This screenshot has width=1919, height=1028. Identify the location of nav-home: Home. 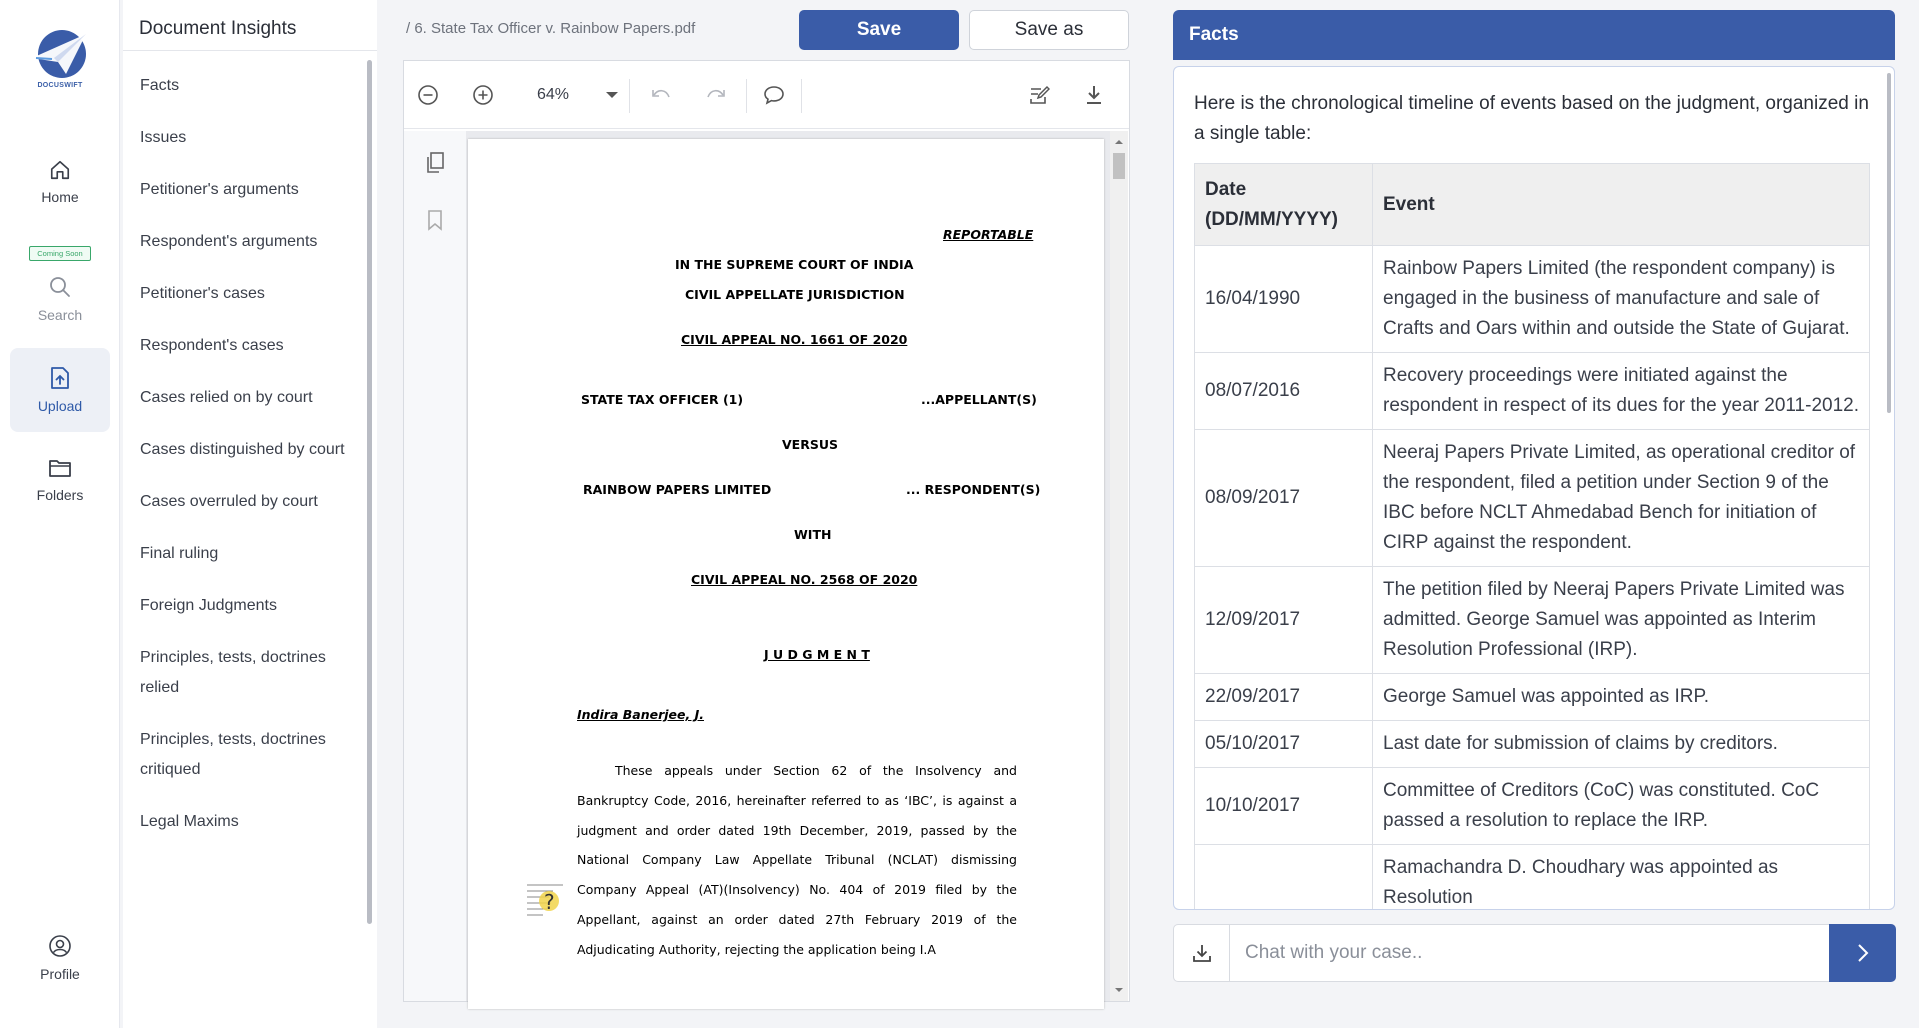
(60, 182).